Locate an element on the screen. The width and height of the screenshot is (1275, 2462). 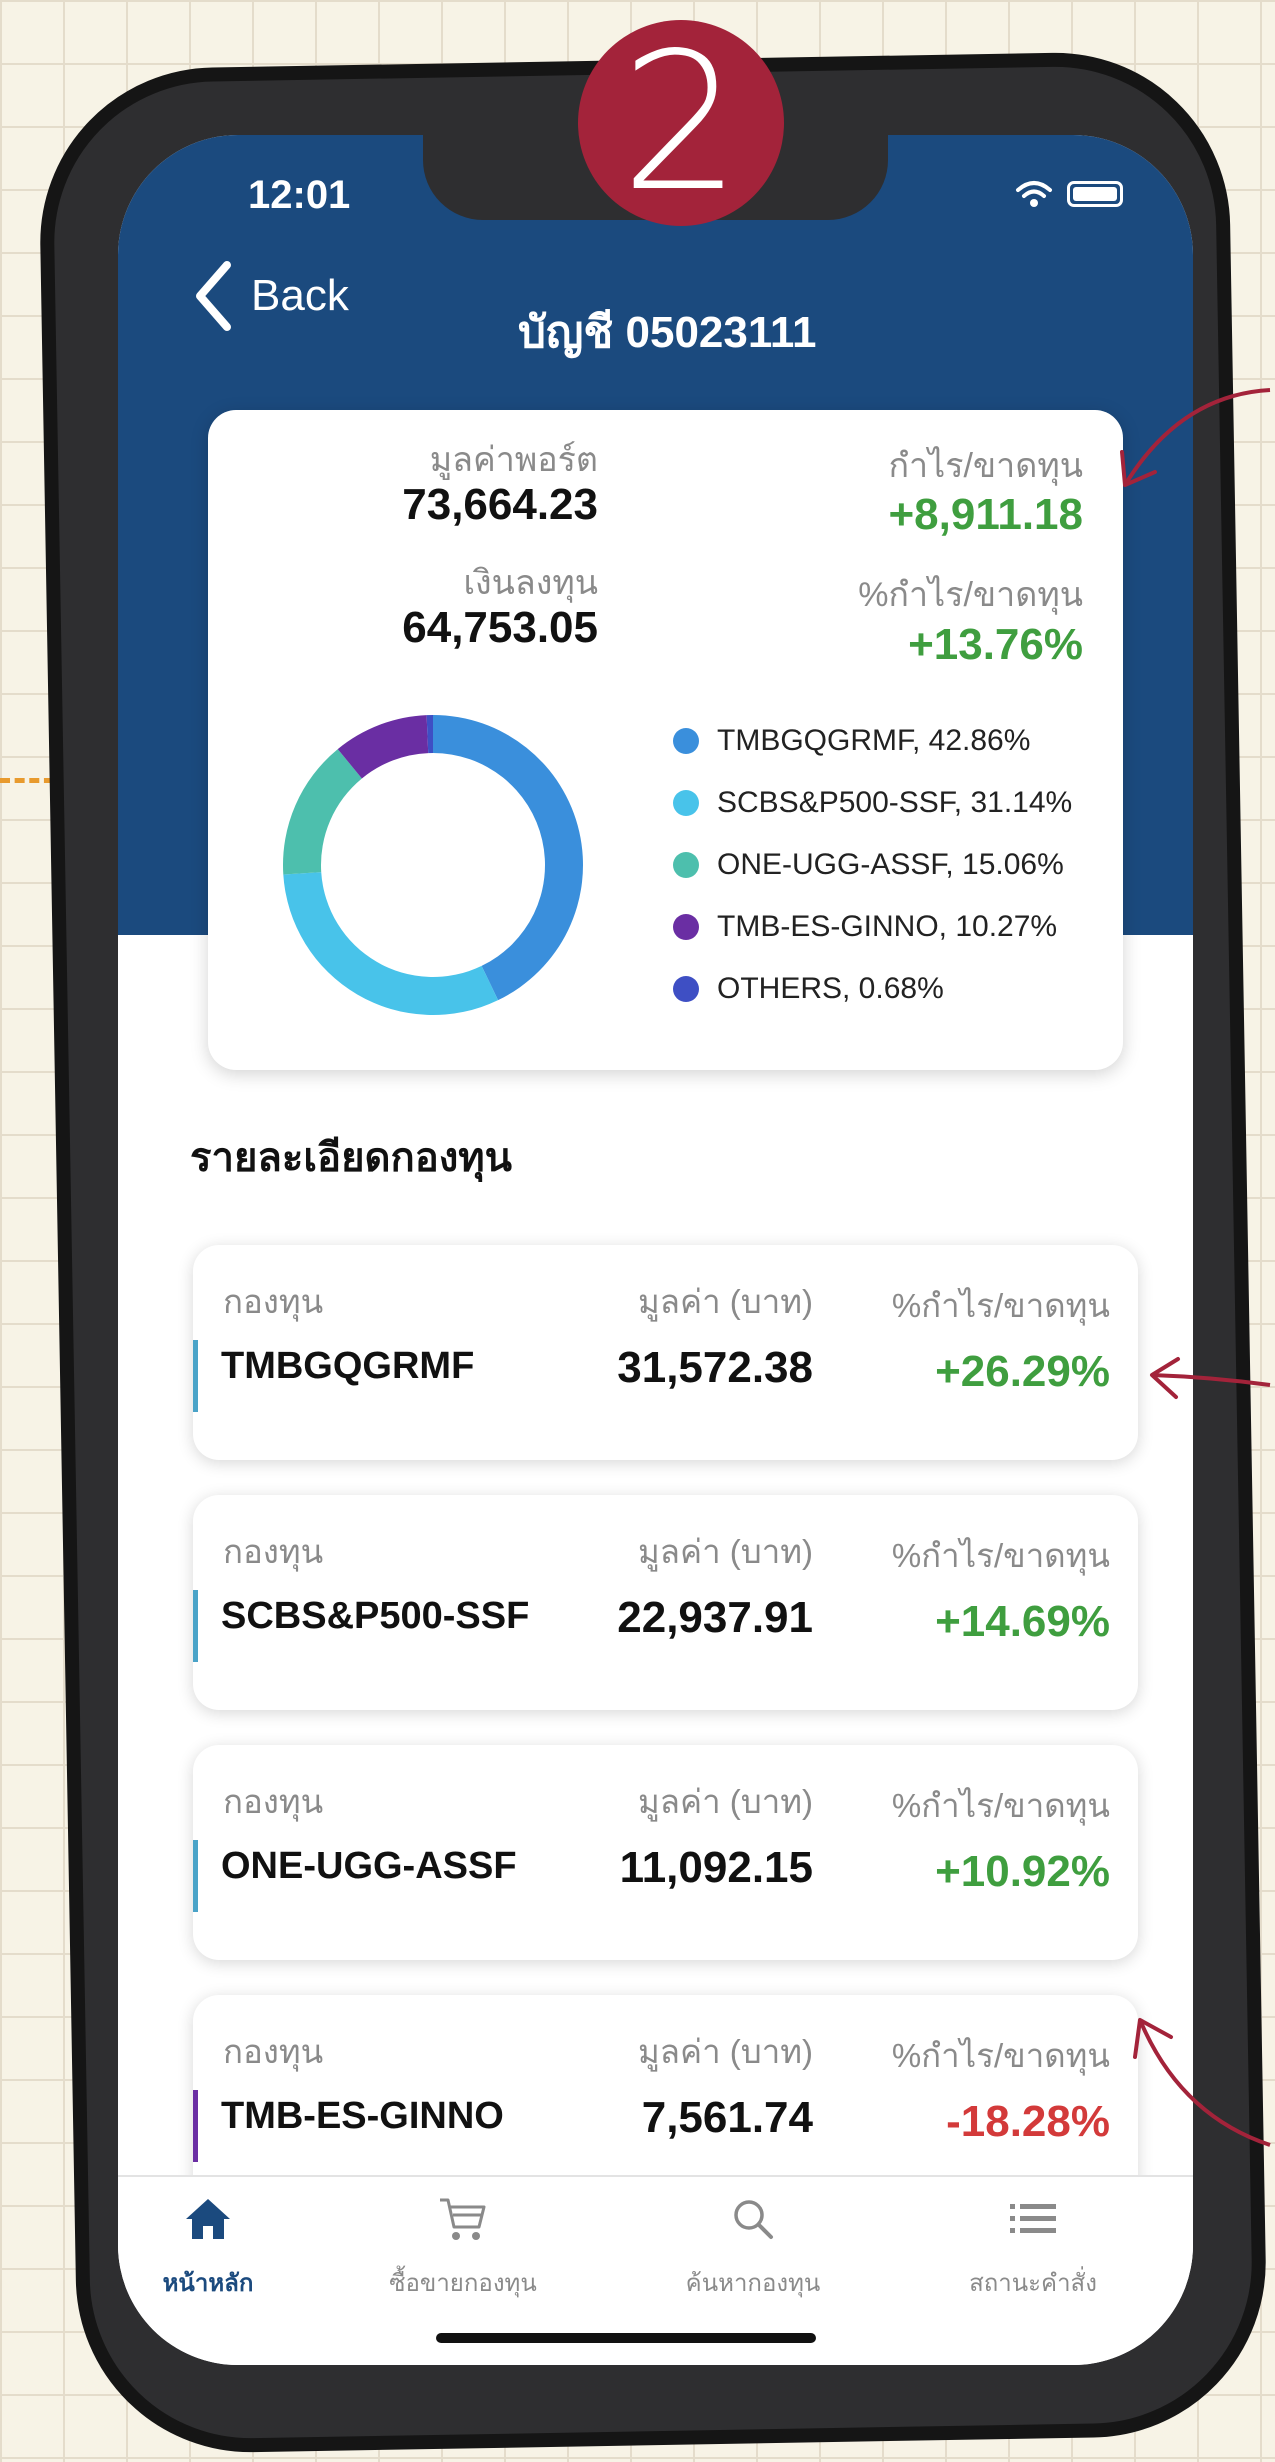
fund-value: 11,092.15 is located at coordinates (716, 1867).